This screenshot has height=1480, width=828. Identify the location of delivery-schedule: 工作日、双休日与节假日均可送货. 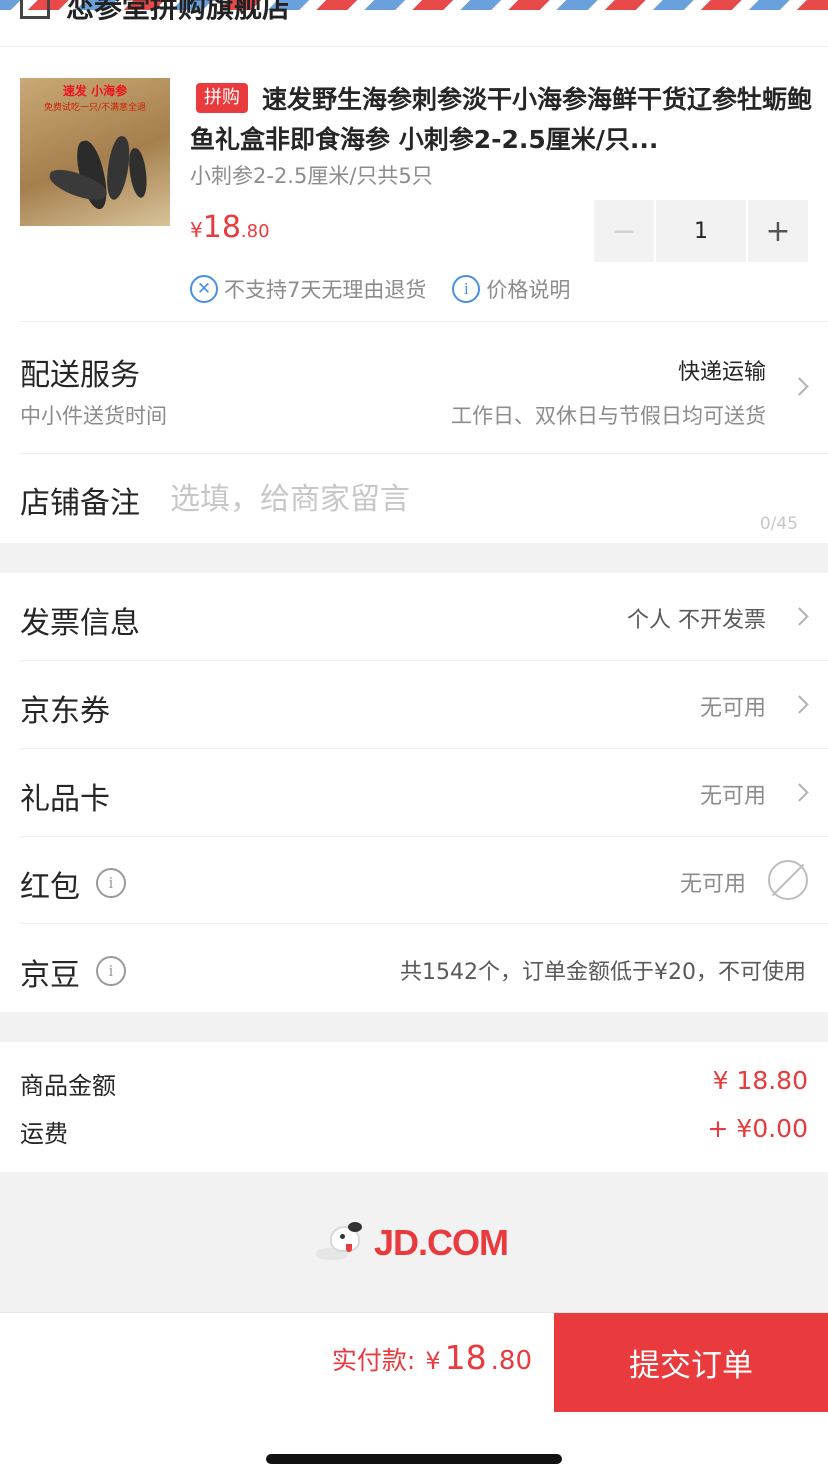
(608, 416).